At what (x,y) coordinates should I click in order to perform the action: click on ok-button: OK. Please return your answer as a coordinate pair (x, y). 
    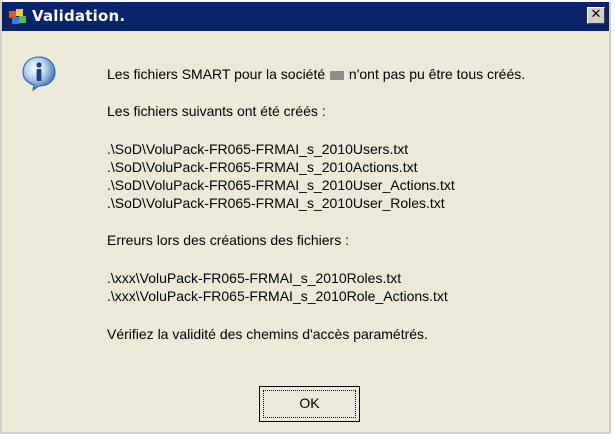
    Looking at the image, I should click on (309, 404).